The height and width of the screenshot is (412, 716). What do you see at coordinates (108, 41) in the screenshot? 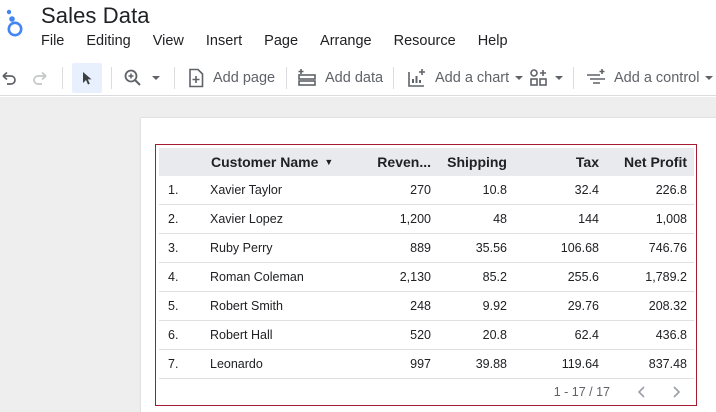
I see `menu-editing: Editing` at bounding box center [108, 41].